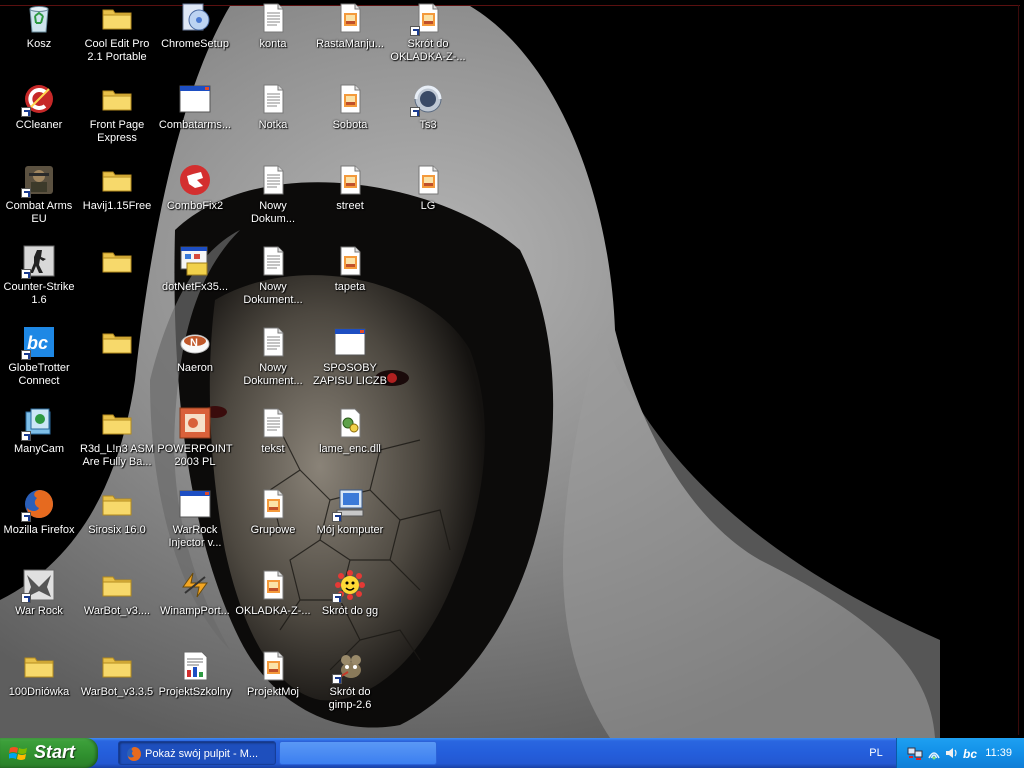 This screenshot has width=1024, height=768. What do you see at coordinates (195, 41) in the screenshot?
I see `desktop-icon: ChromeSetup` at bounding box center [195, 41].